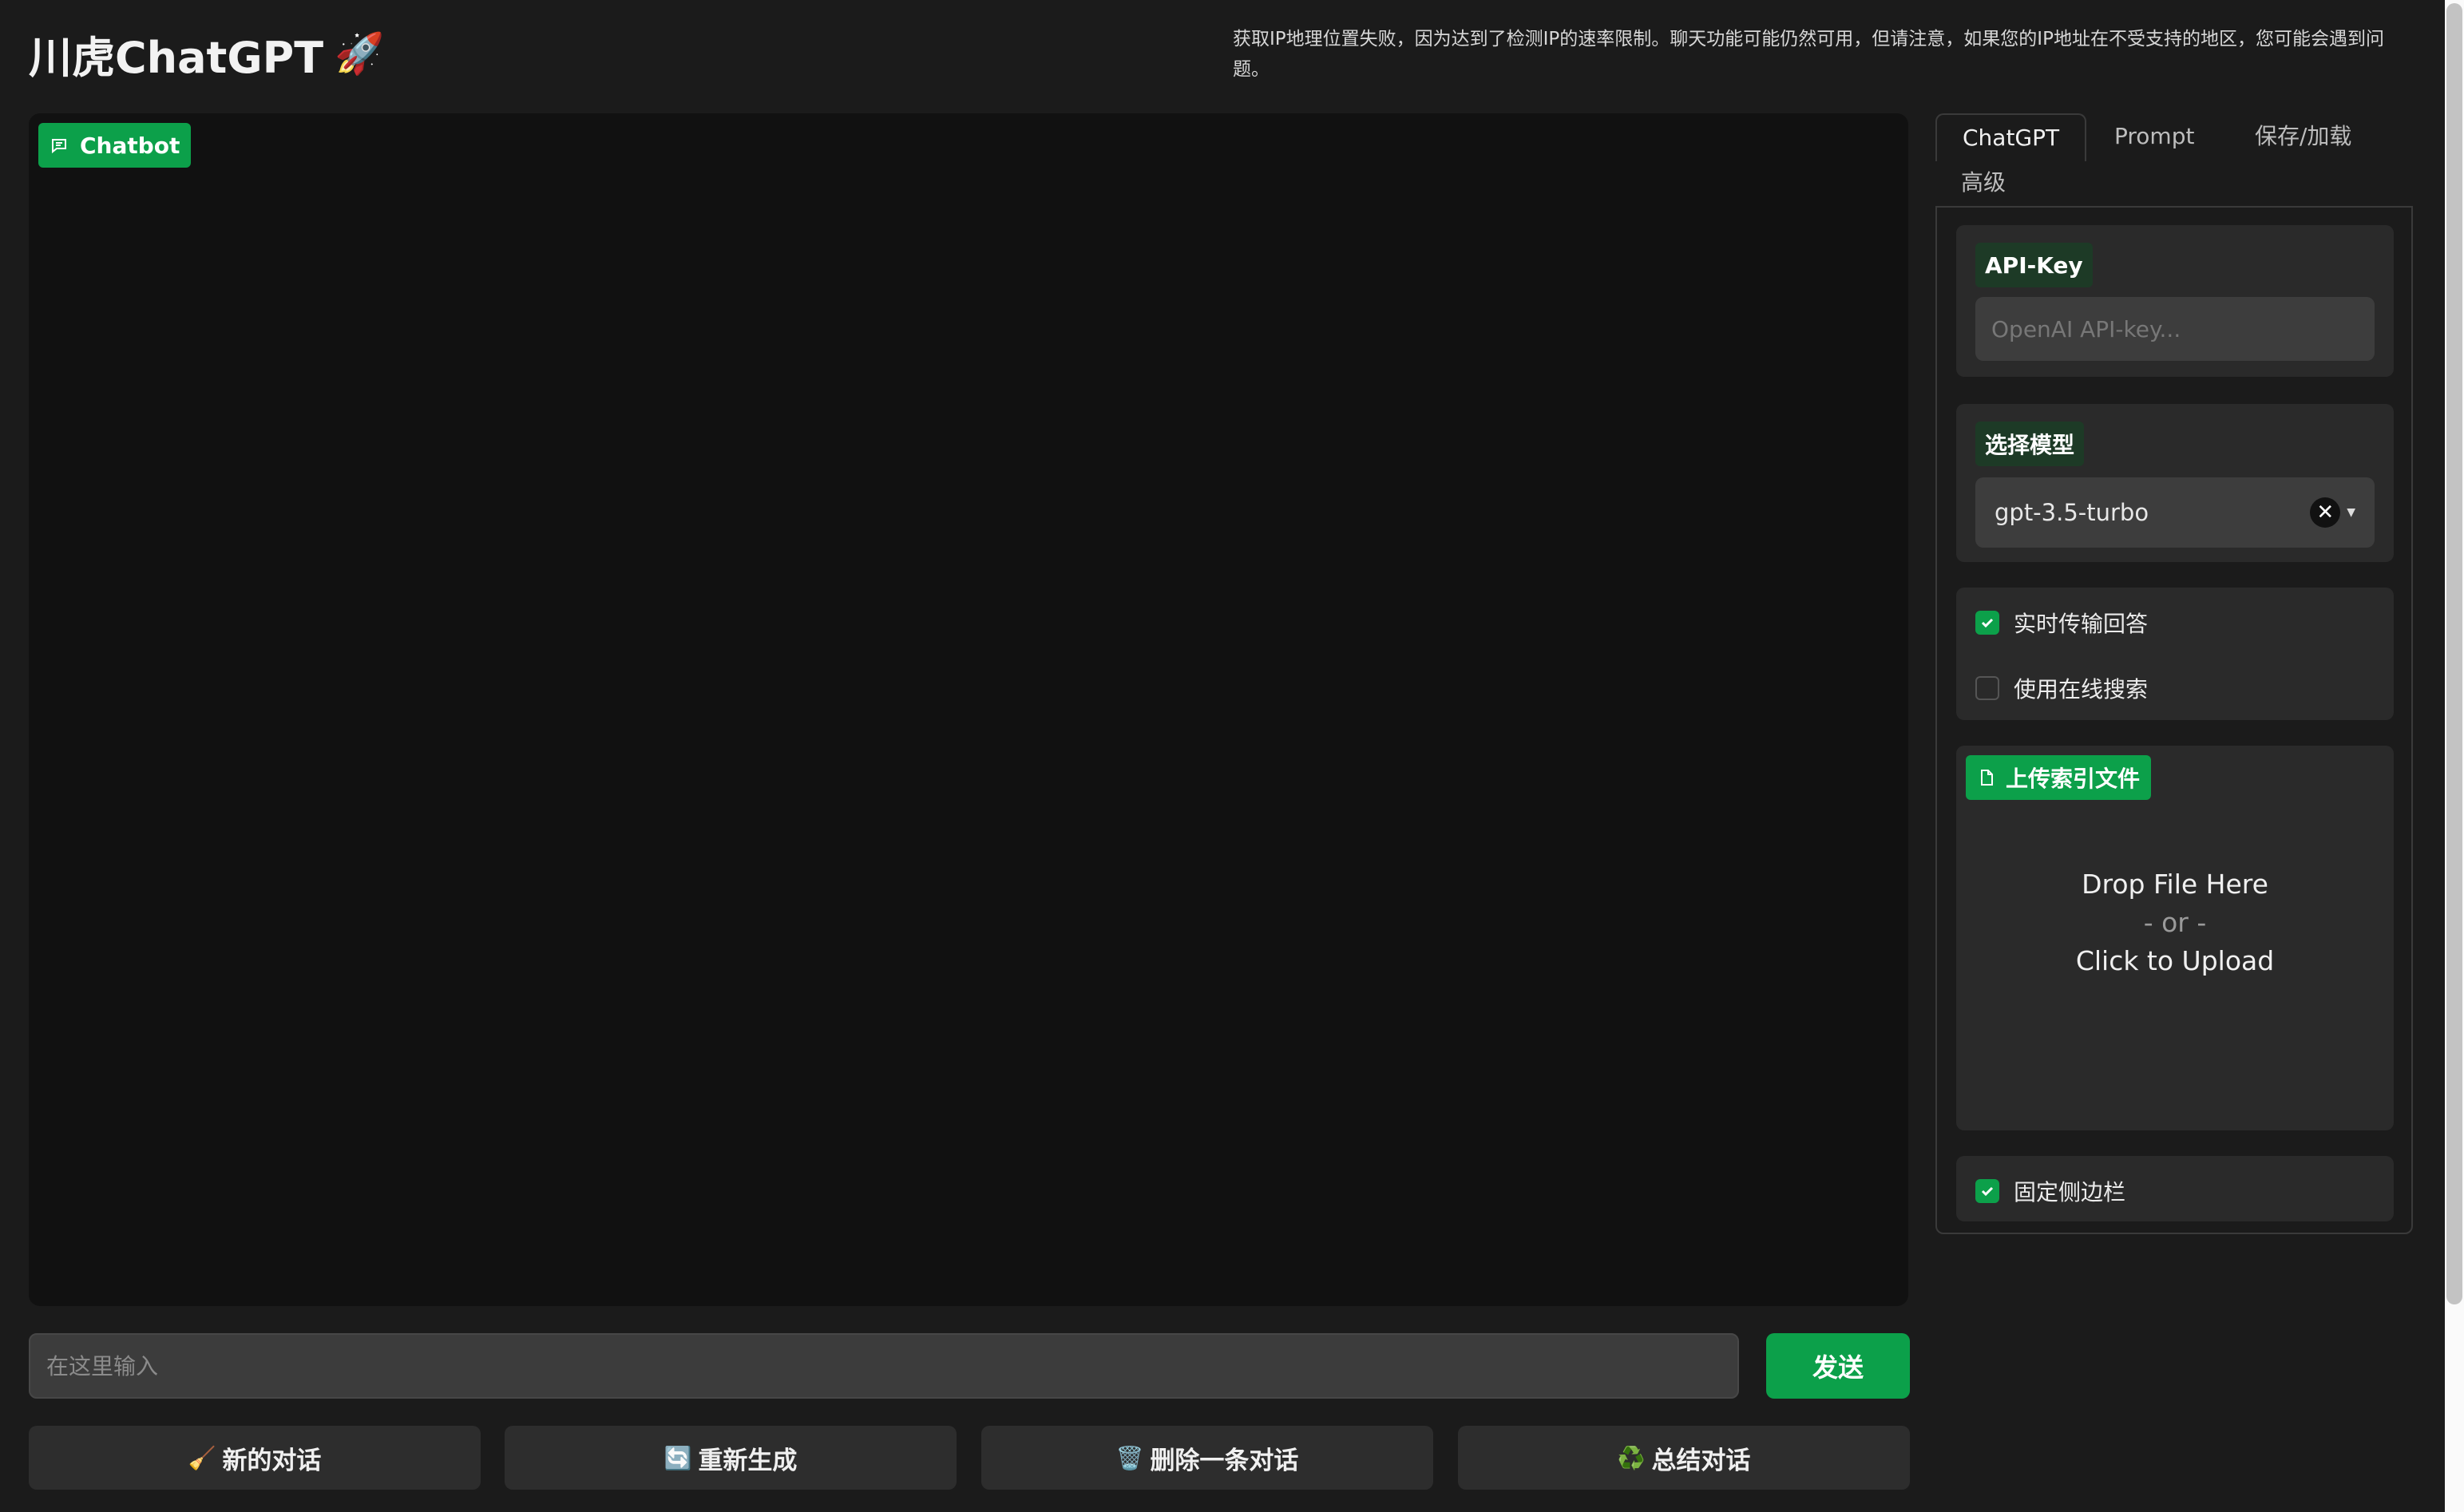  Describe the element at coordinates (2030, 444) in the screenshot. I see `model-label: 选择模型` at that location.